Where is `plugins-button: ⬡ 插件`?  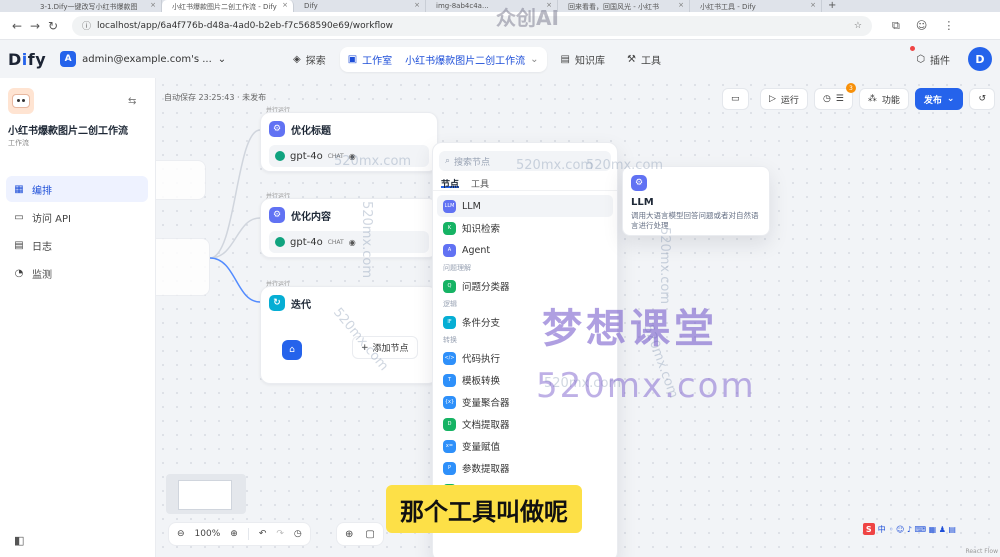 plugins-button: ⬡ 插件 is located at coordinates (930, 56).